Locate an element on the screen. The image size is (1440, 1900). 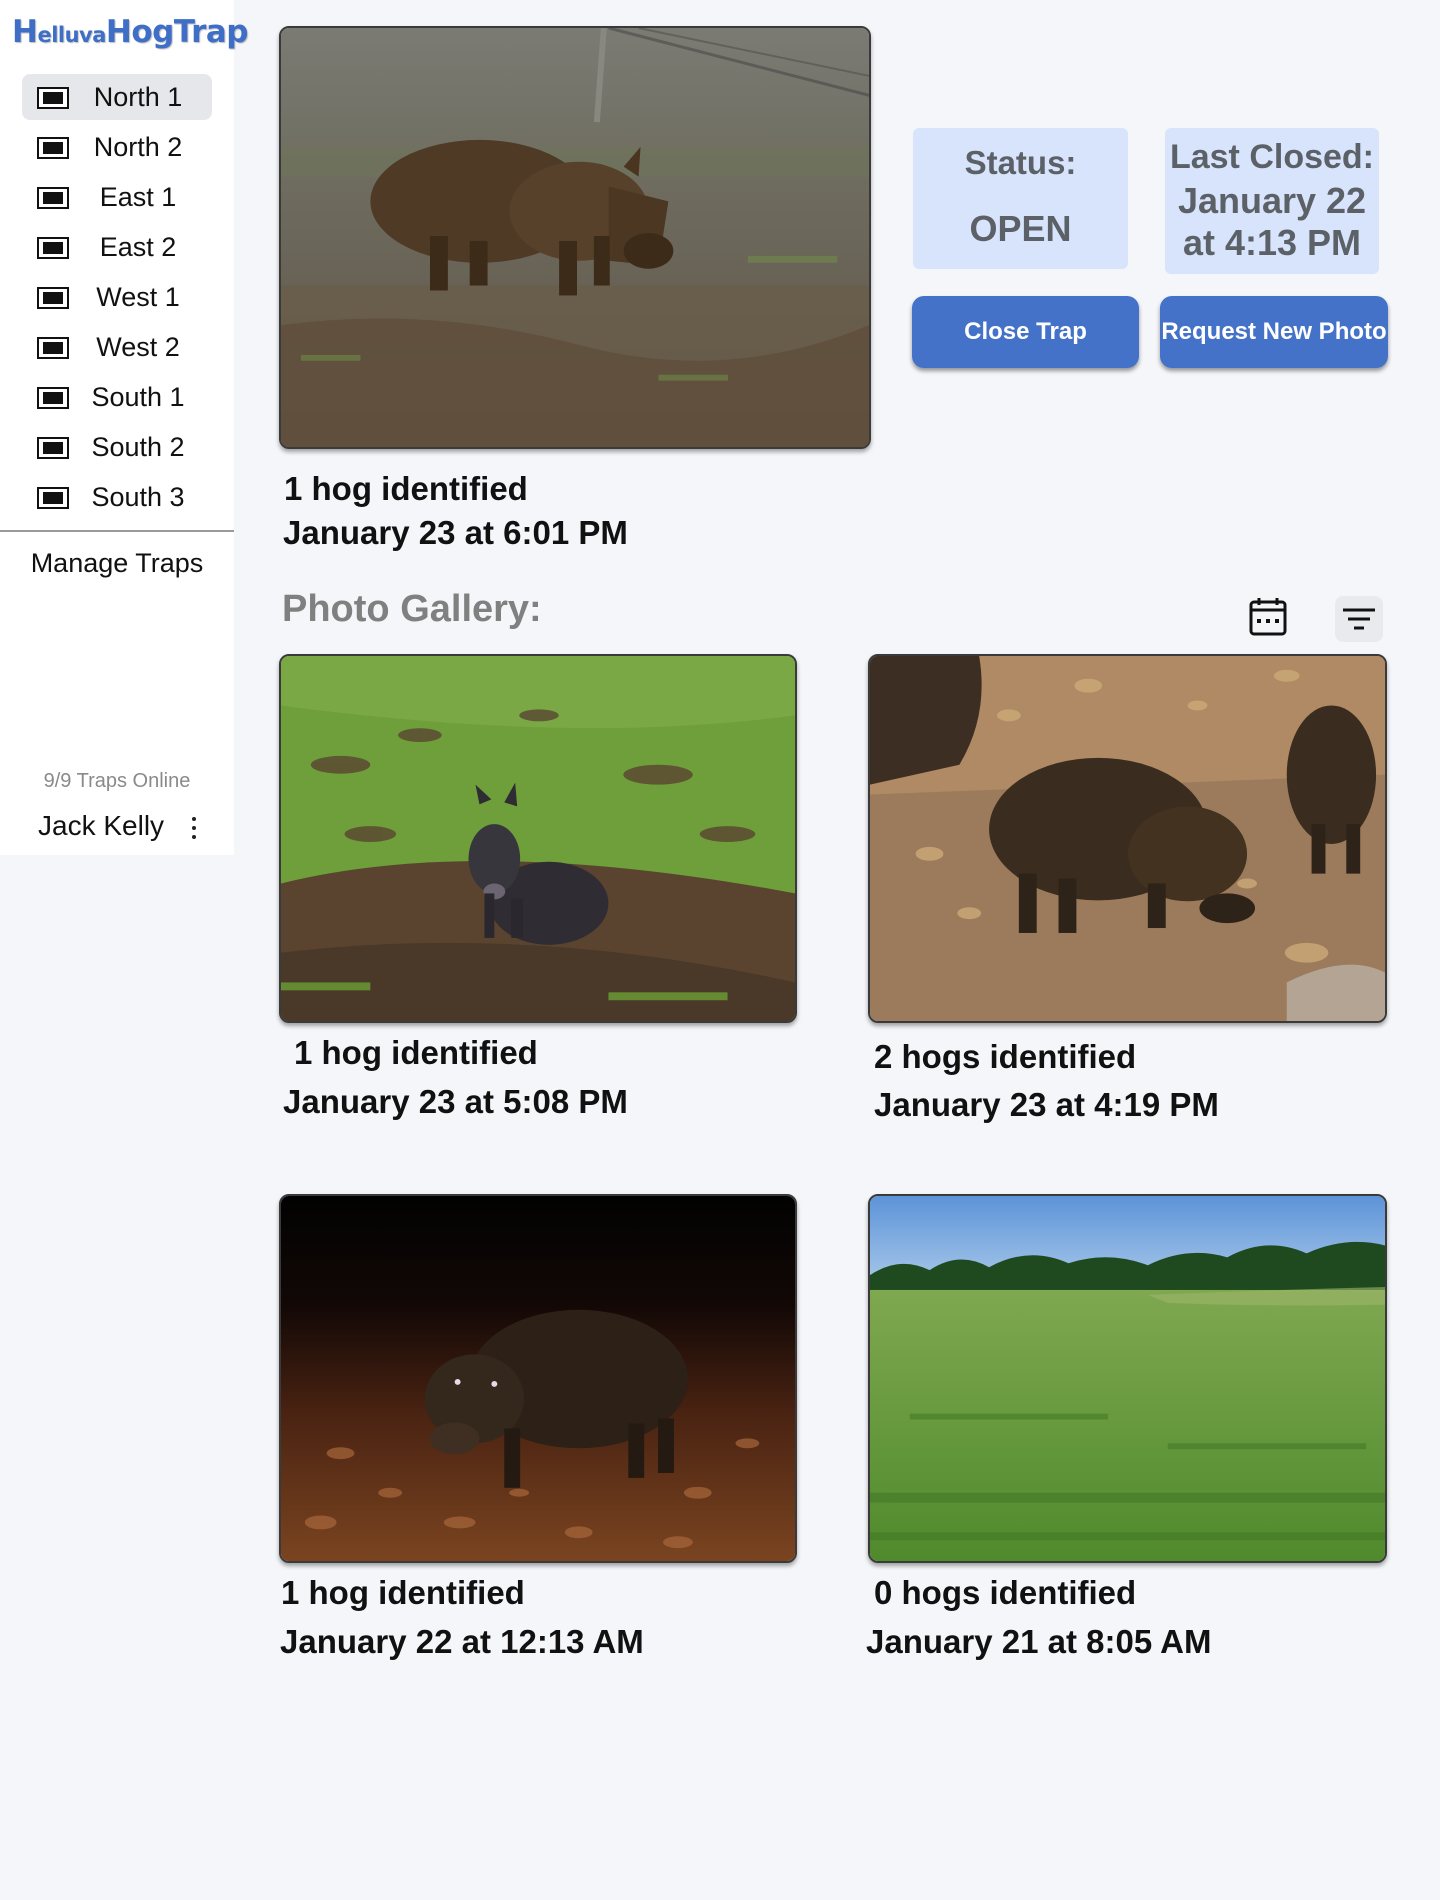
latest-photo-hog-count: 1 hog identified is located at coordinates (406, 488).